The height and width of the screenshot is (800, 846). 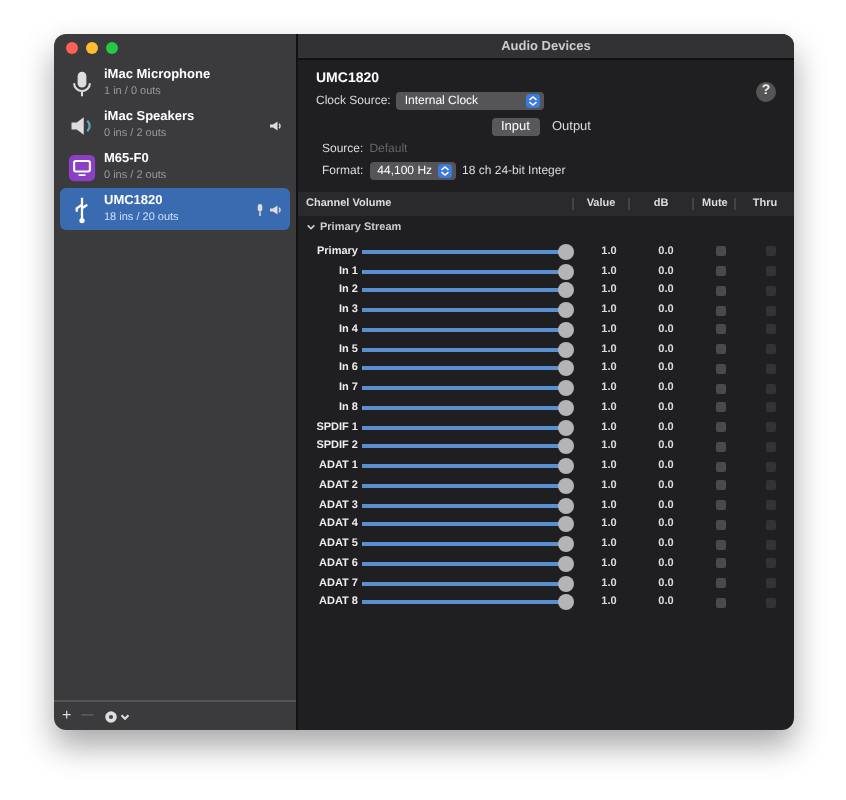 I want to click on speaker-icon, so click(x=82, y=125).